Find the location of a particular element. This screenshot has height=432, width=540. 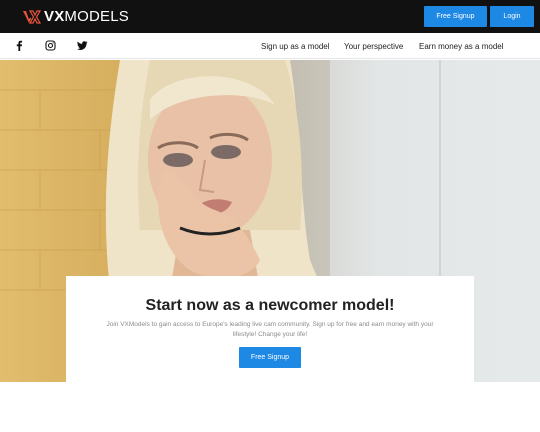

vxmodels-logo: VXMODELS is located at coordinates (75, 16).